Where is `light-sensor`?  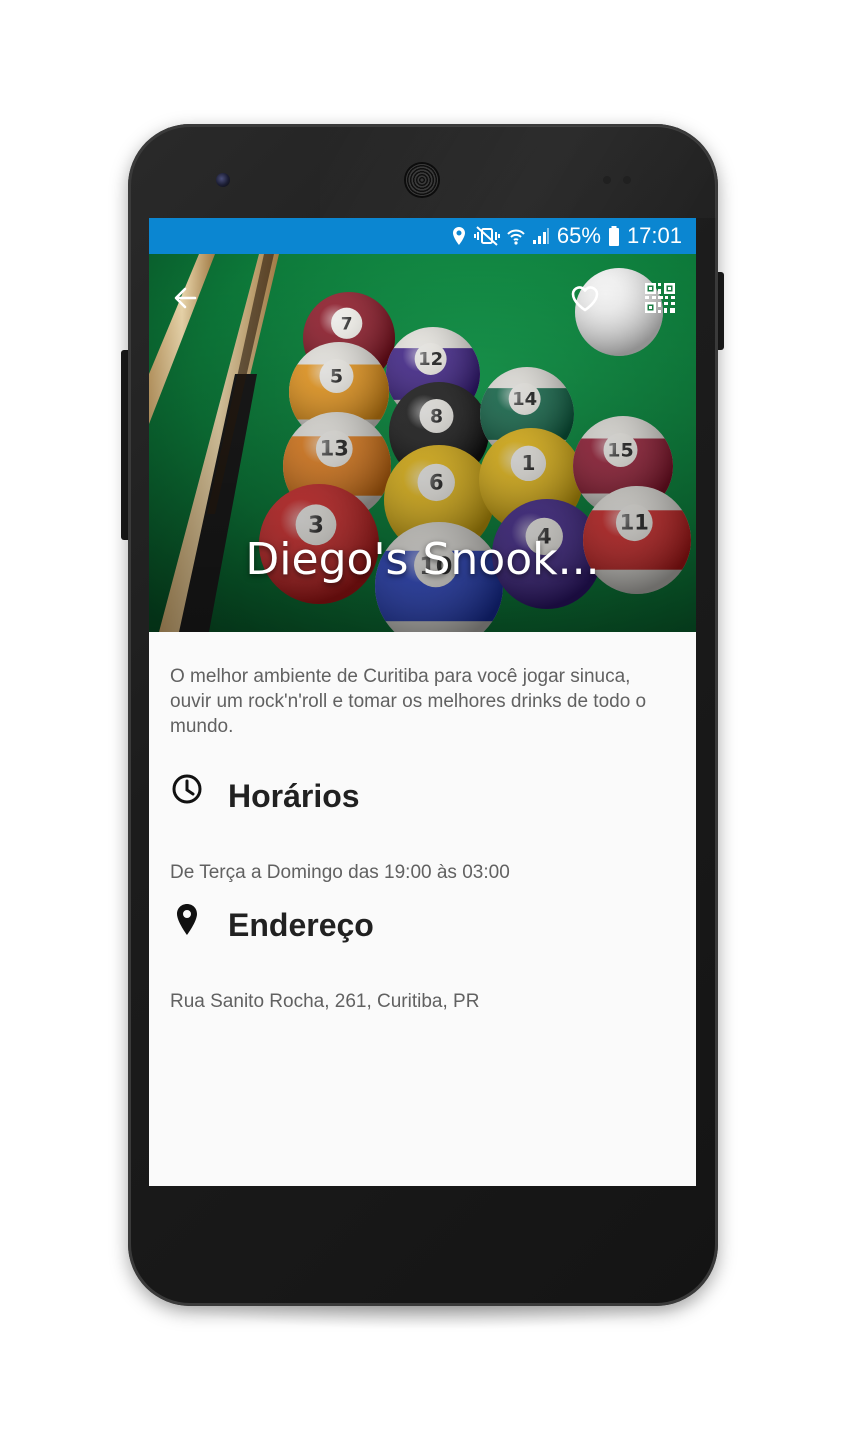 light-sensor is located at coordinates (627, 180).